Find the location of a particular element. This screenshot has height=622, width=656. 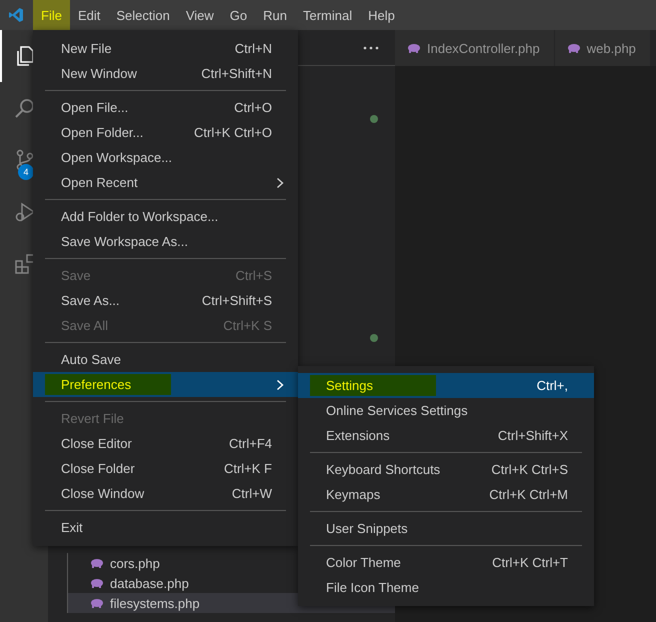

menu-item: Open Folder... Ctrl+K Ctrl+O is located at coordinates (165, 132).